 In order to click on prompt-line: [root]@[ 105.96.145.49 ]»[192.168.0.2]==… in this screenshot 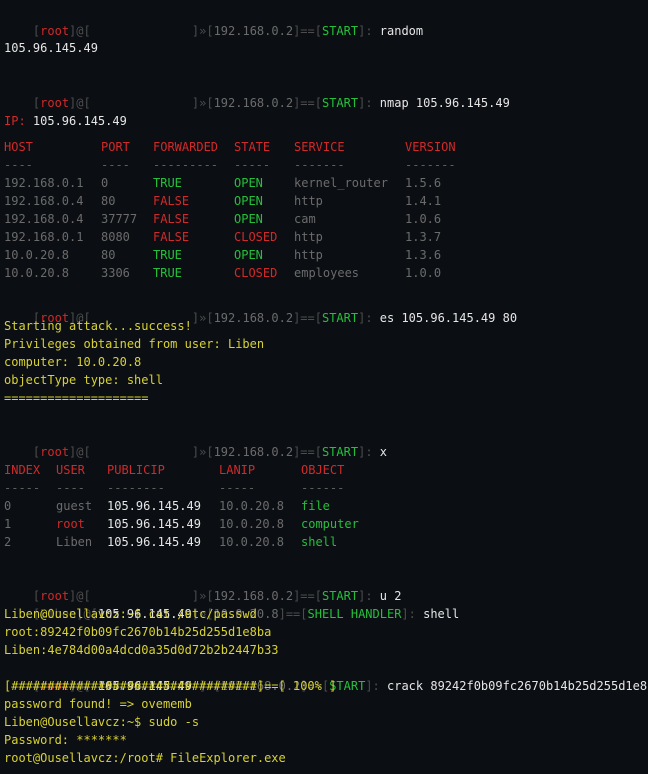, I will do `click(326, 676)`.